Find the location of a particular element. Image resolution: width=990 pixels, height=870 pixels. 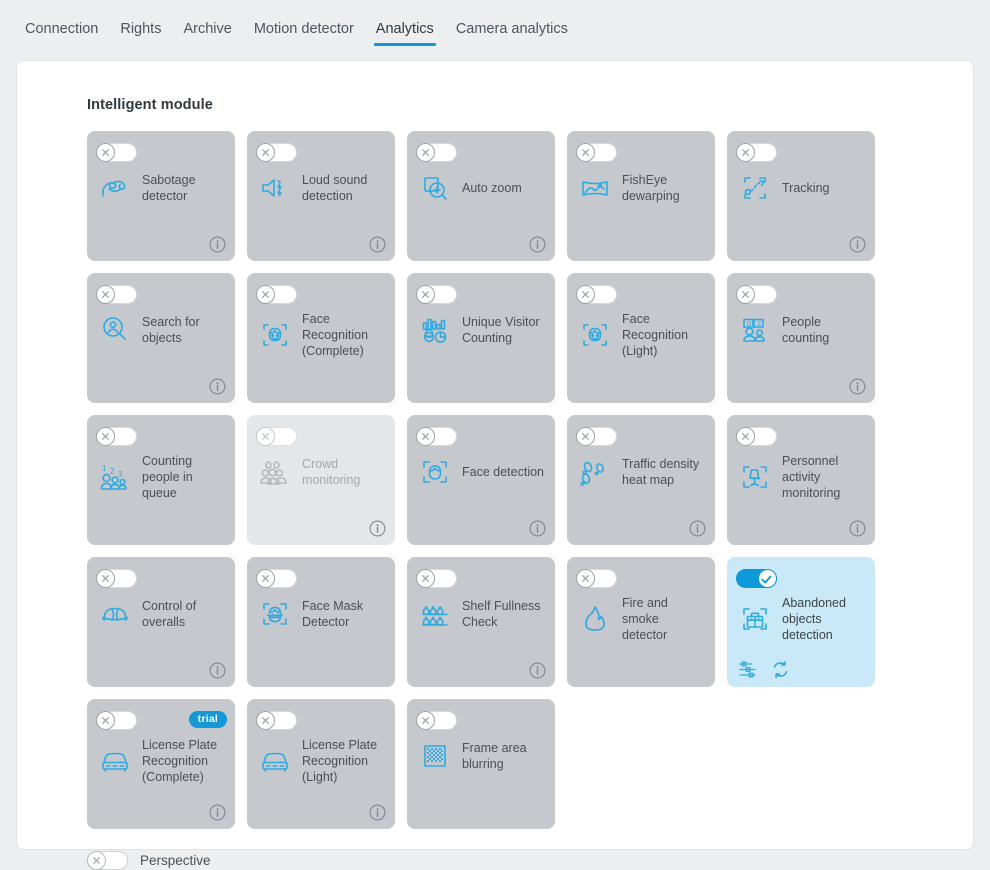

module-card: Personnel activity monitoring is located at coordinates (801, 480).